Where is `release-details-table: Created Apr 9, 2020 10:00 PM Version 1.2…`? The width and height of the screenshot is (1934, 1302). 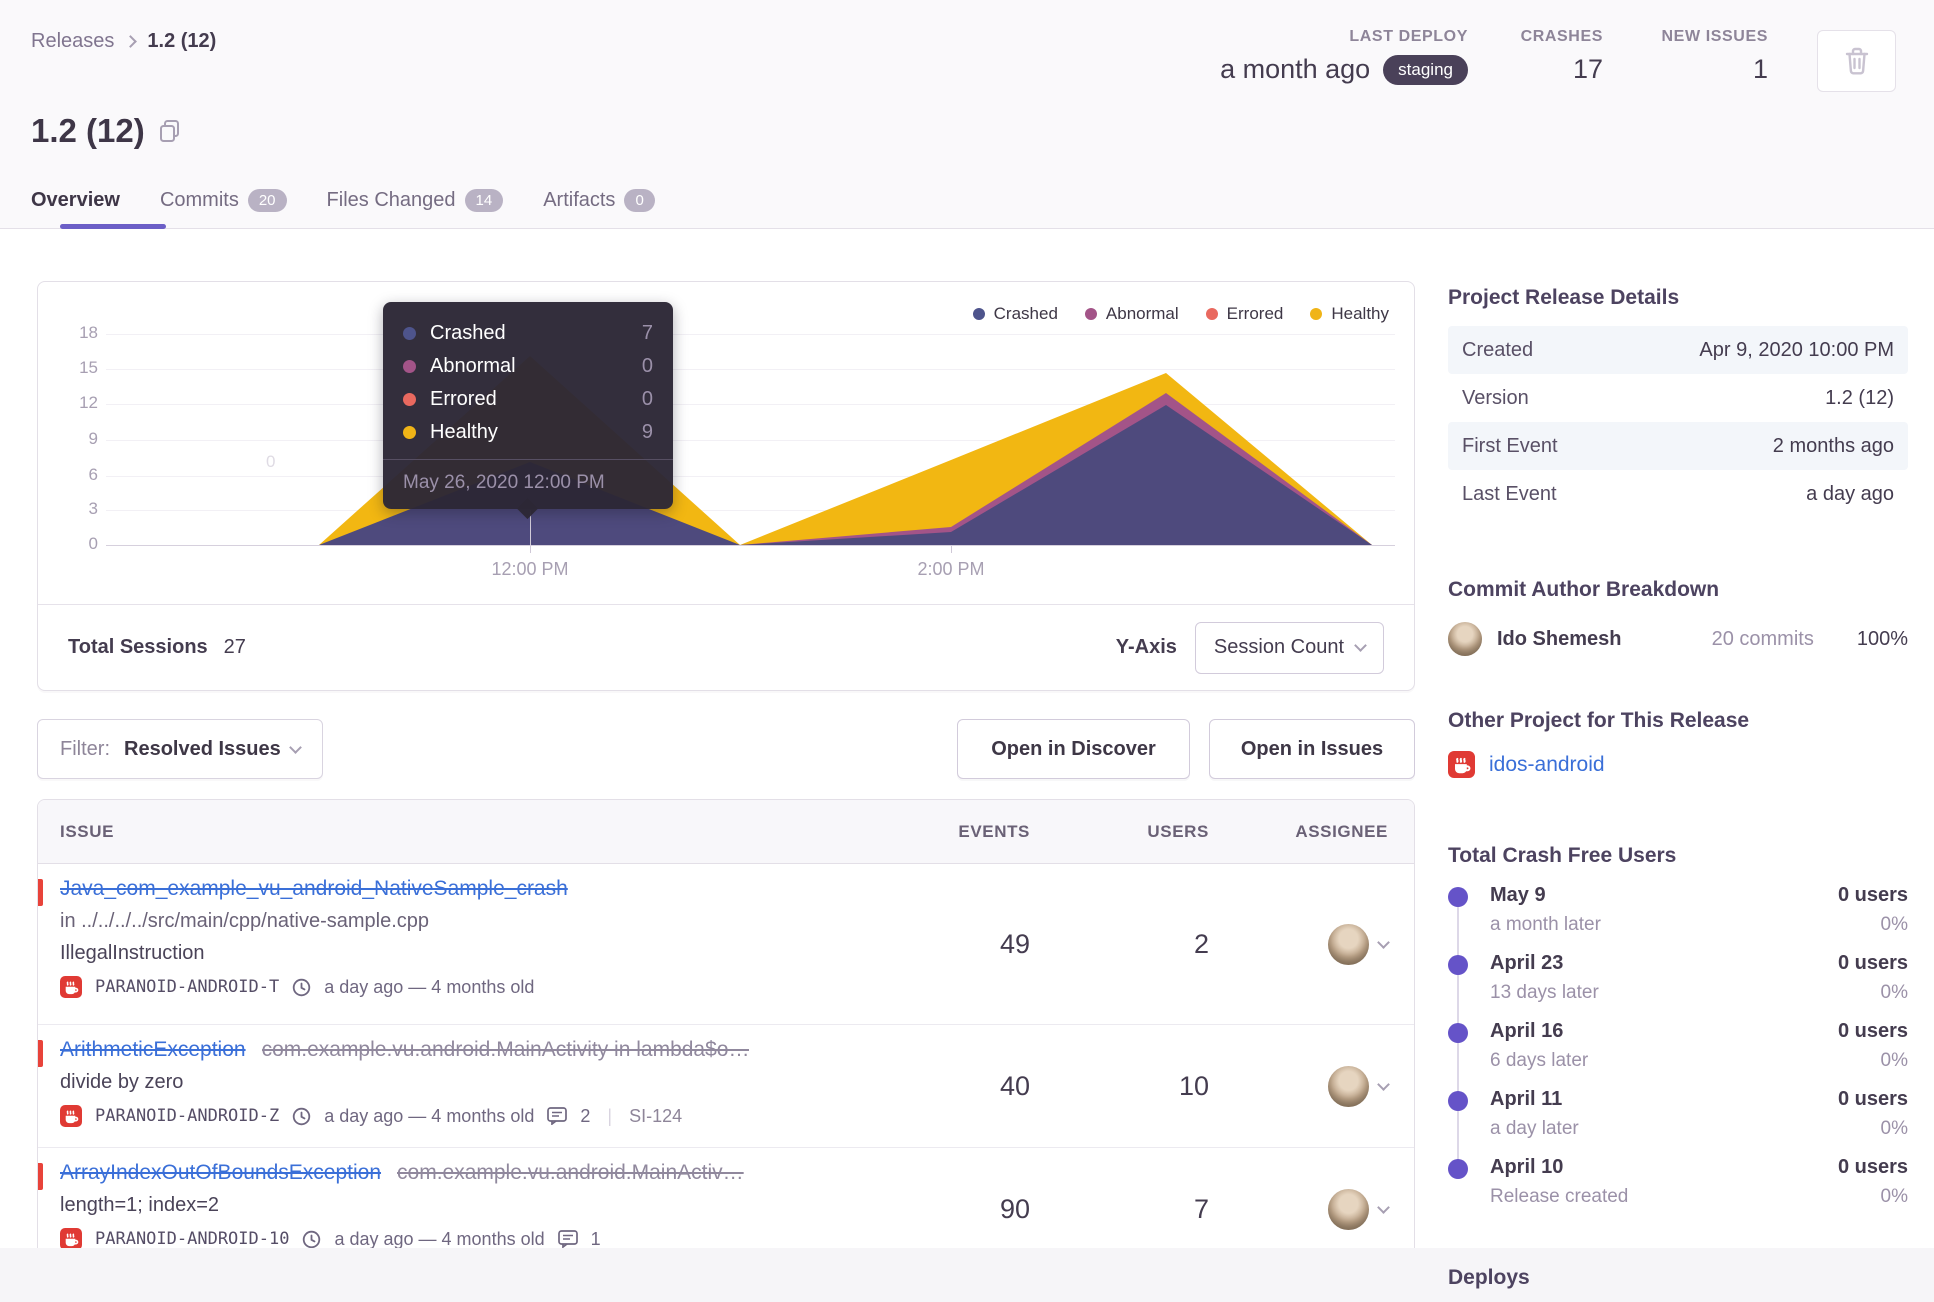
release-details-table: Created Apr 9, 2020 10:00 PM Version 1.2… is located at coordinates (1678, 422).